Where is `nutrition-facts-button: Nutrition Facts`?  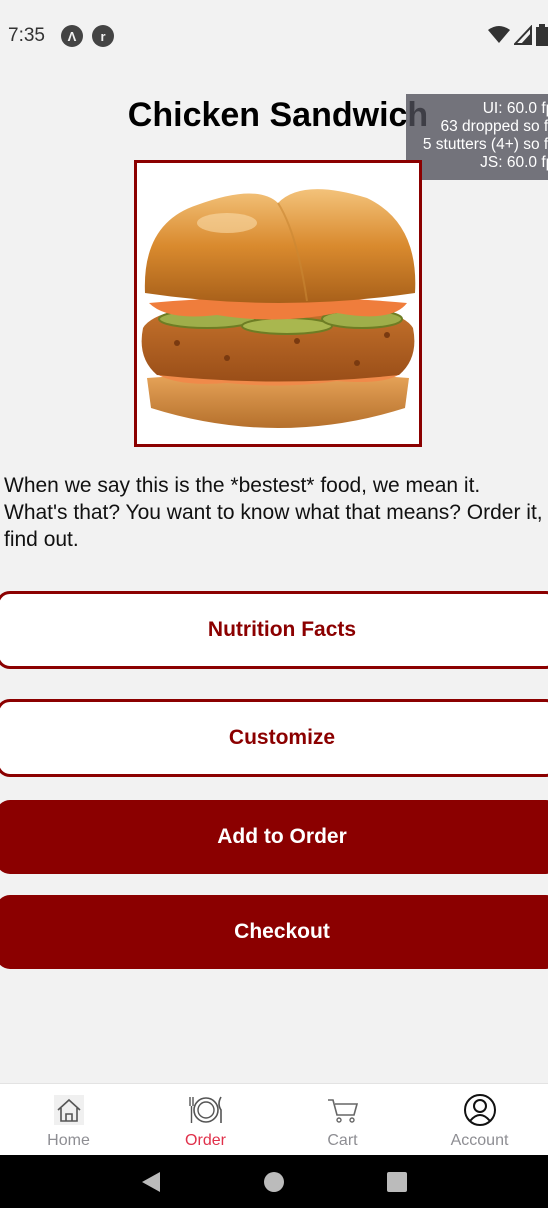 nutrition-facts-button: Nutrition Facts is located at coordinates (274, 630).